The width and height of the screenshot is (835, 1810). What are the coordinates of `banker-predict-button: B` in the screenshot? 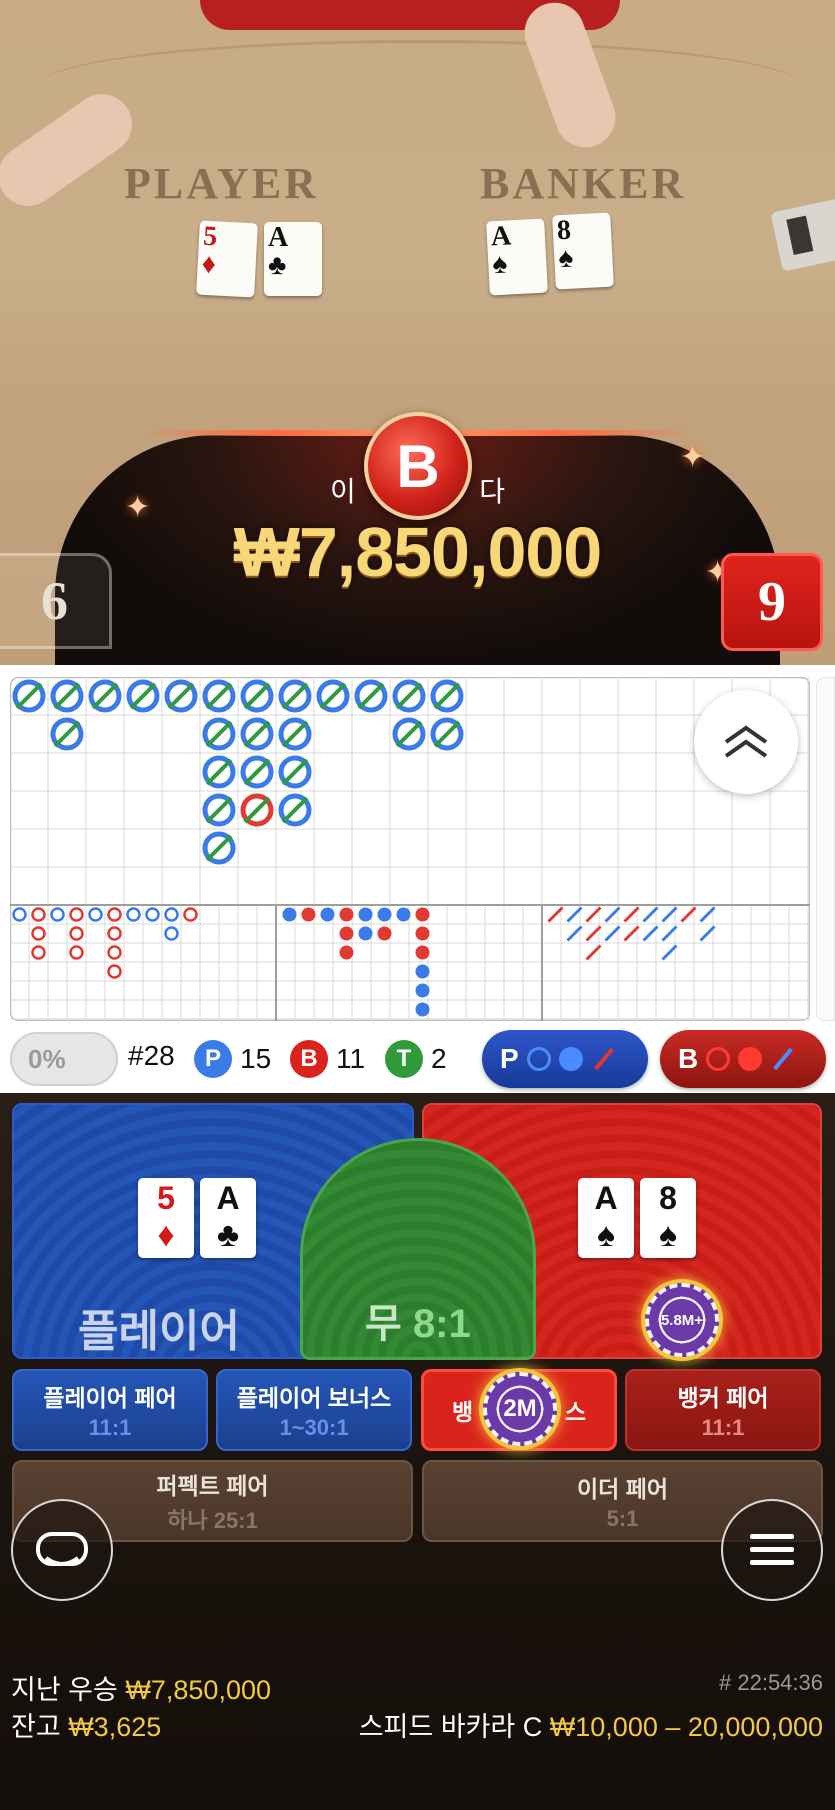 It's located at (743, 1059).